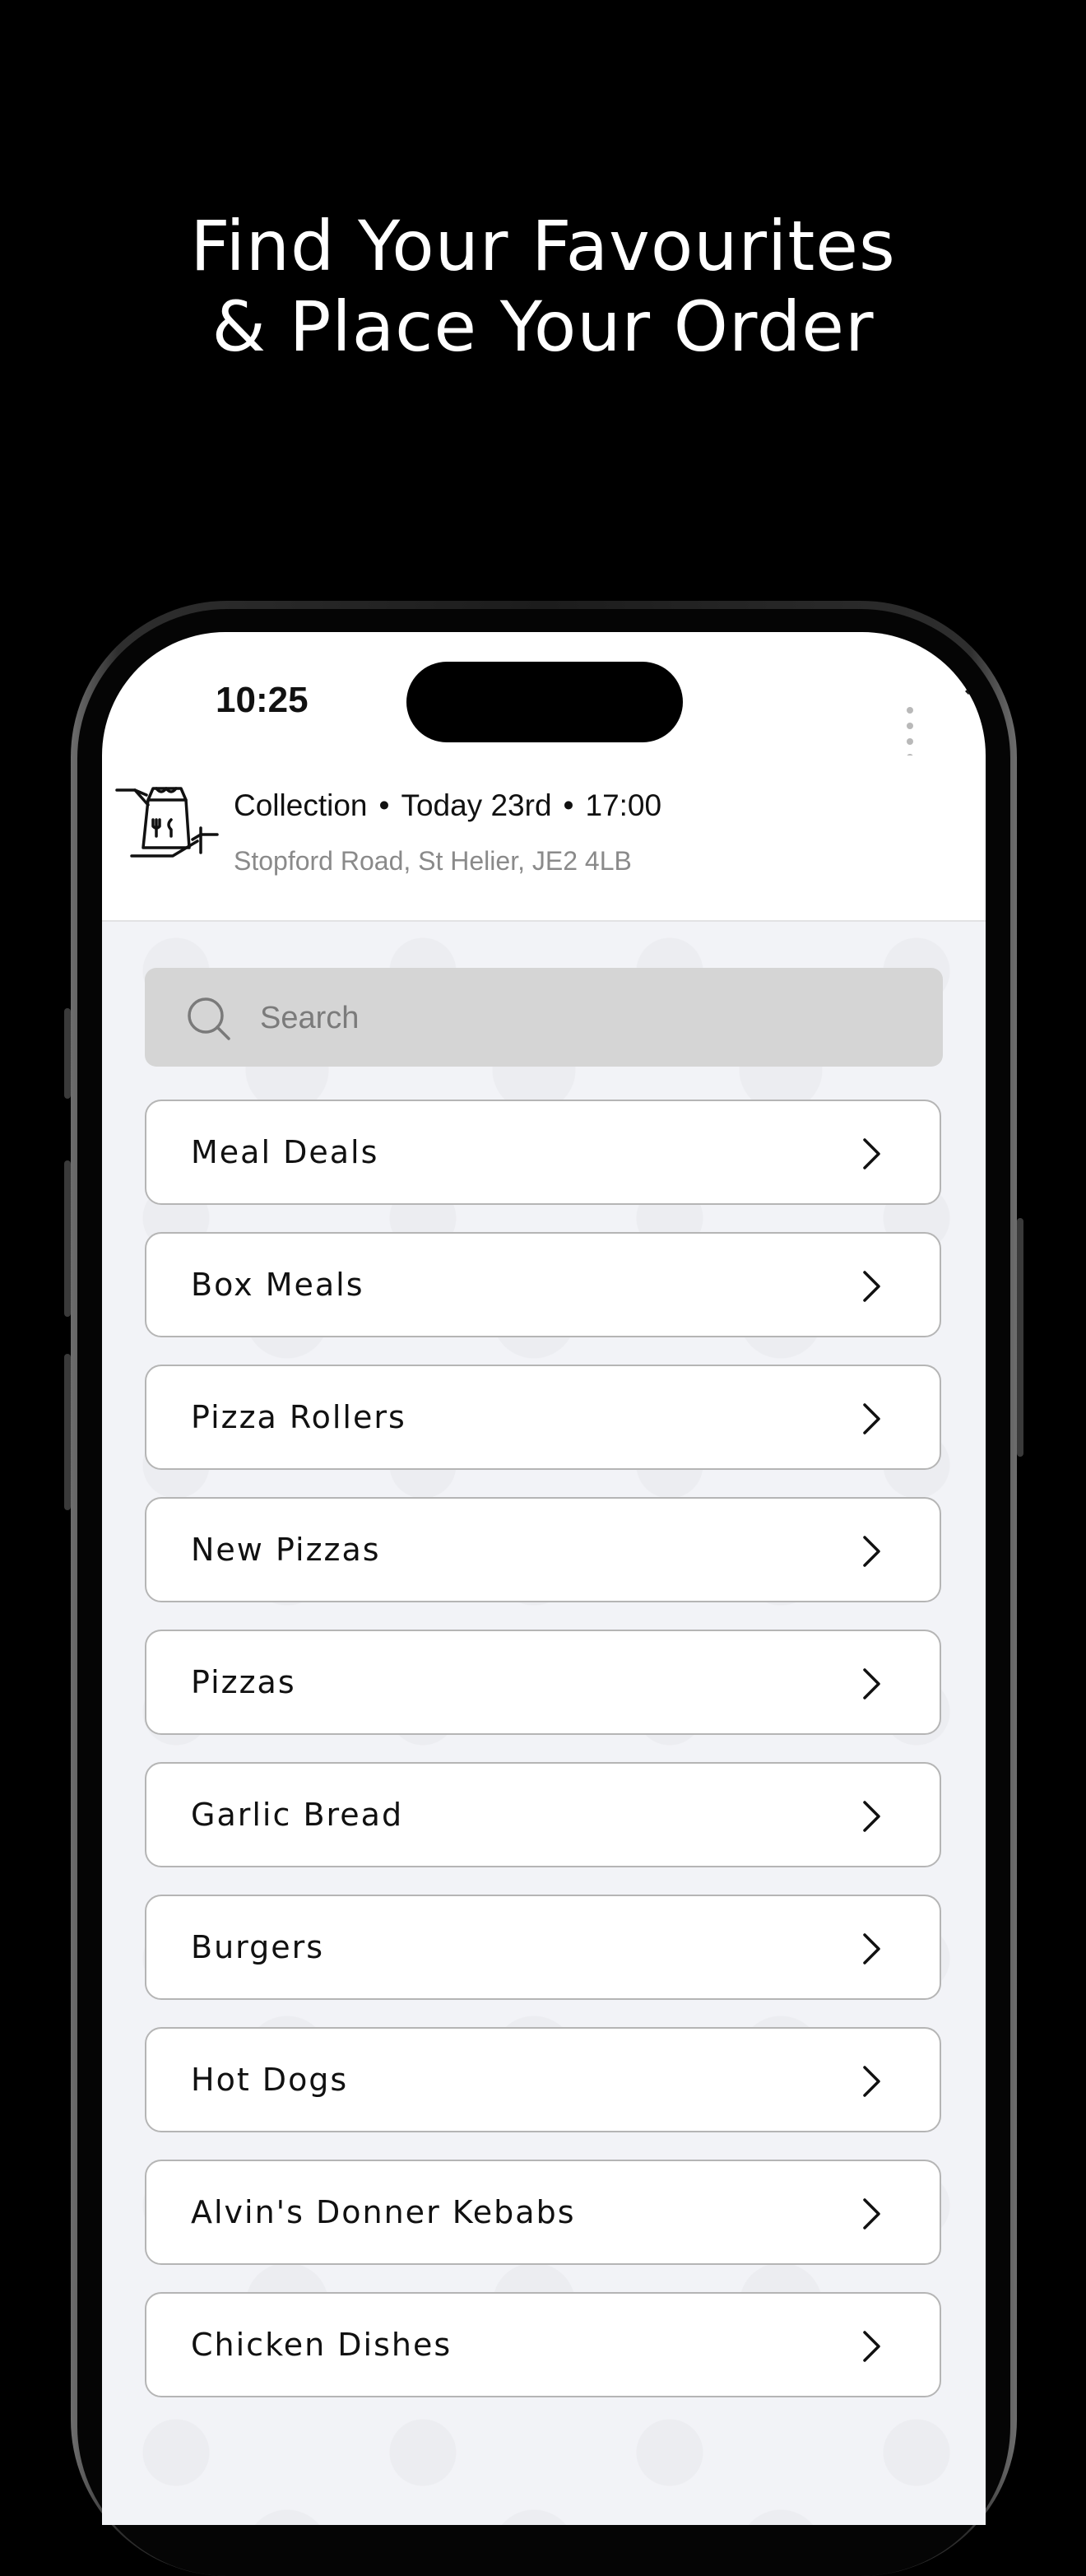 The height and width of the screenshot is (2576, 1086). Describe the element at coordinates (543, 1152) in the screenshot. I see `category-item: Meal Deals` at that location.